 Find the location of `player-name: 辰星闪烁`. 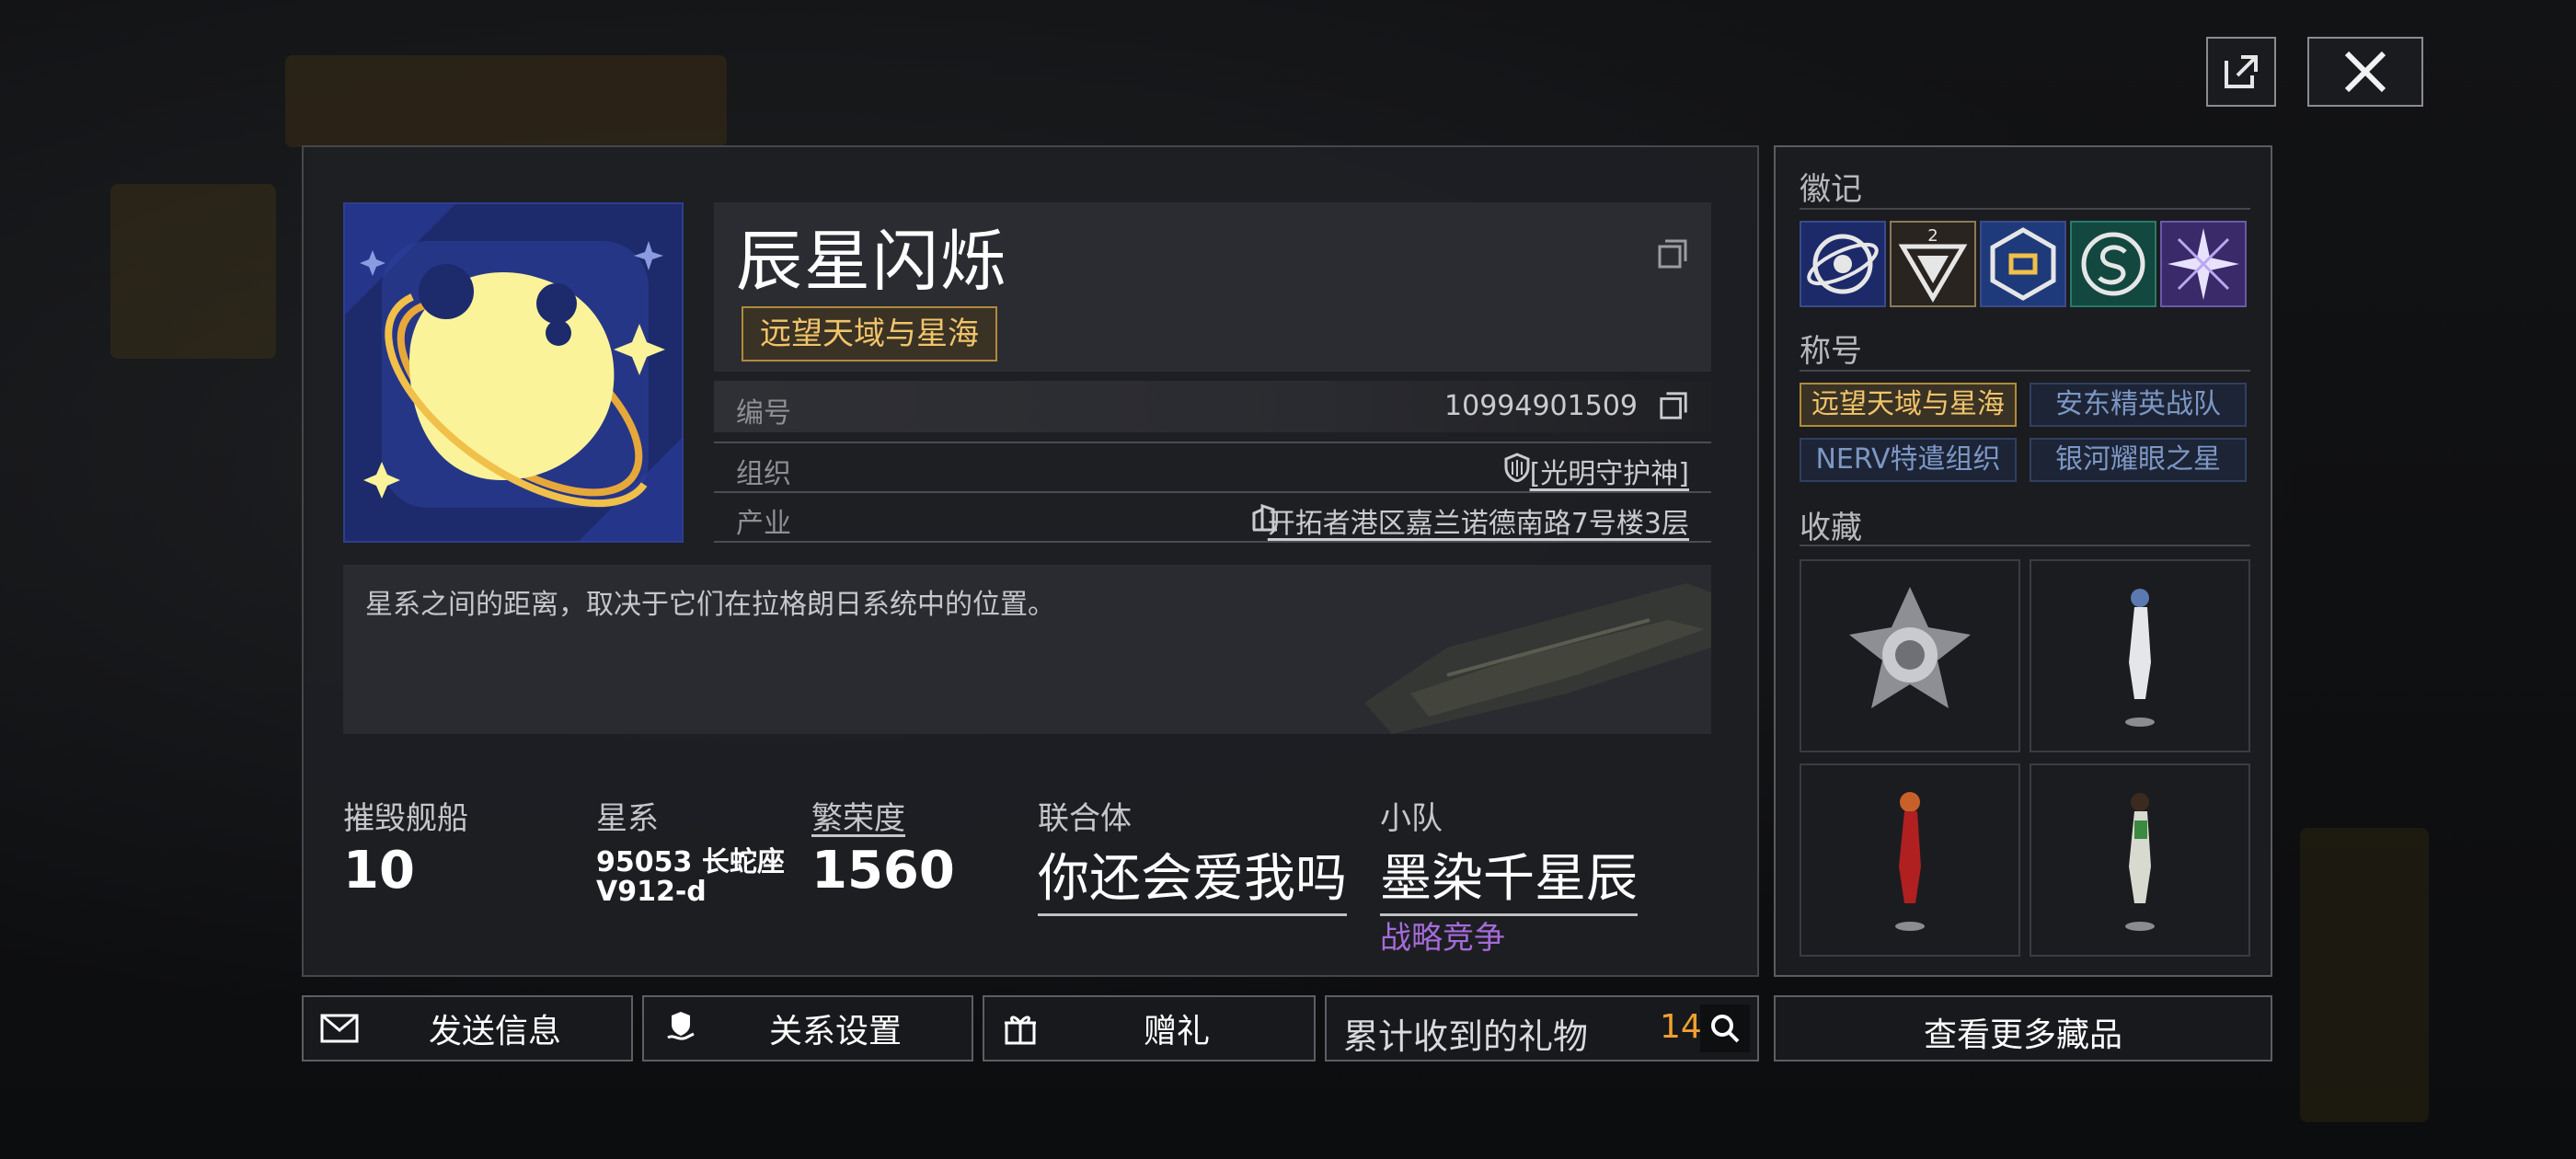

player-name: 辰星闪烁 is located at coordinates (872, 261).